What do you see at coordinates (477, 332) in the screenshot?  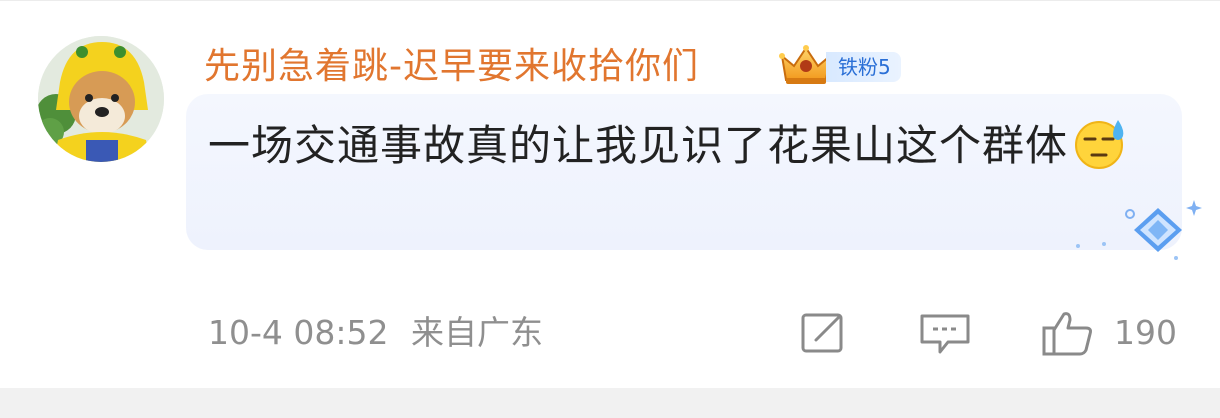 I see `location: 来自广东` at bounding box center [477, 332].